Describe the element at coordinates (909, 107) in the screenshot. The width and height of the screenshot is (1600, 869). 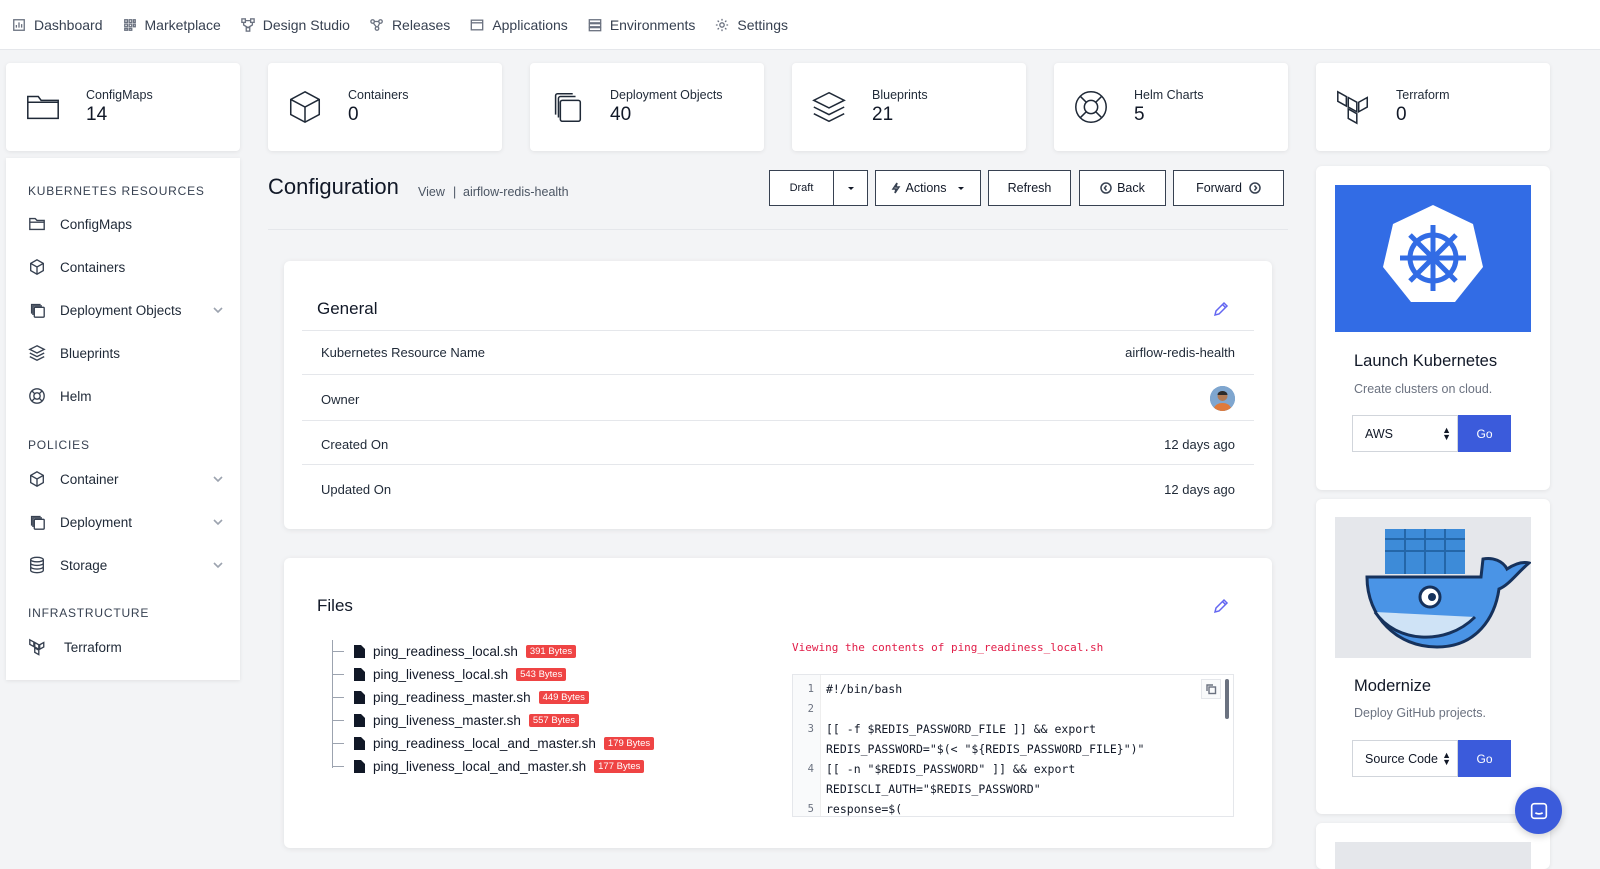
I see `stat-card-blueprints: Blueprints 21` at that location.